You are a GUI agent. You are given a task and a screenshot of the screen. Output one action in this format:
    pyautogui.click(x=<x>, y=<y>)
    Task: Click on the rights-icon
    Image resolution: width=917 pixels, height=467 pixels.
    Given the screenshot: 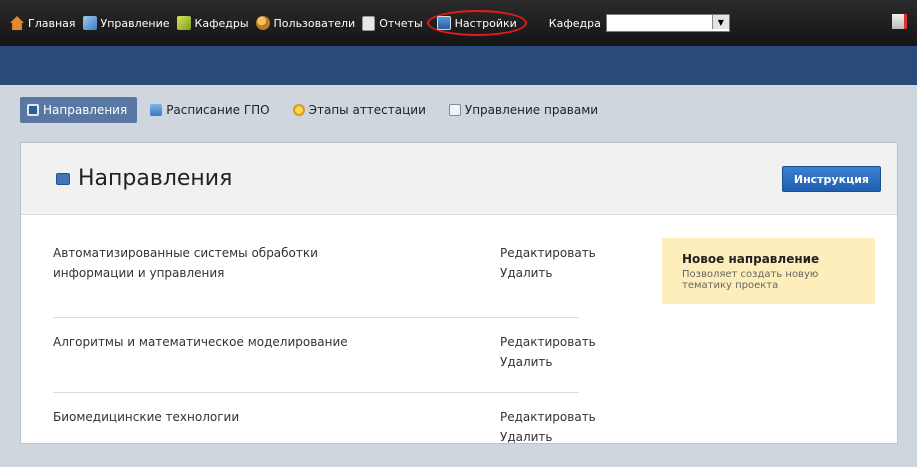 What is the action you would take?
    pyautogui.click(x=454, y=110)
    